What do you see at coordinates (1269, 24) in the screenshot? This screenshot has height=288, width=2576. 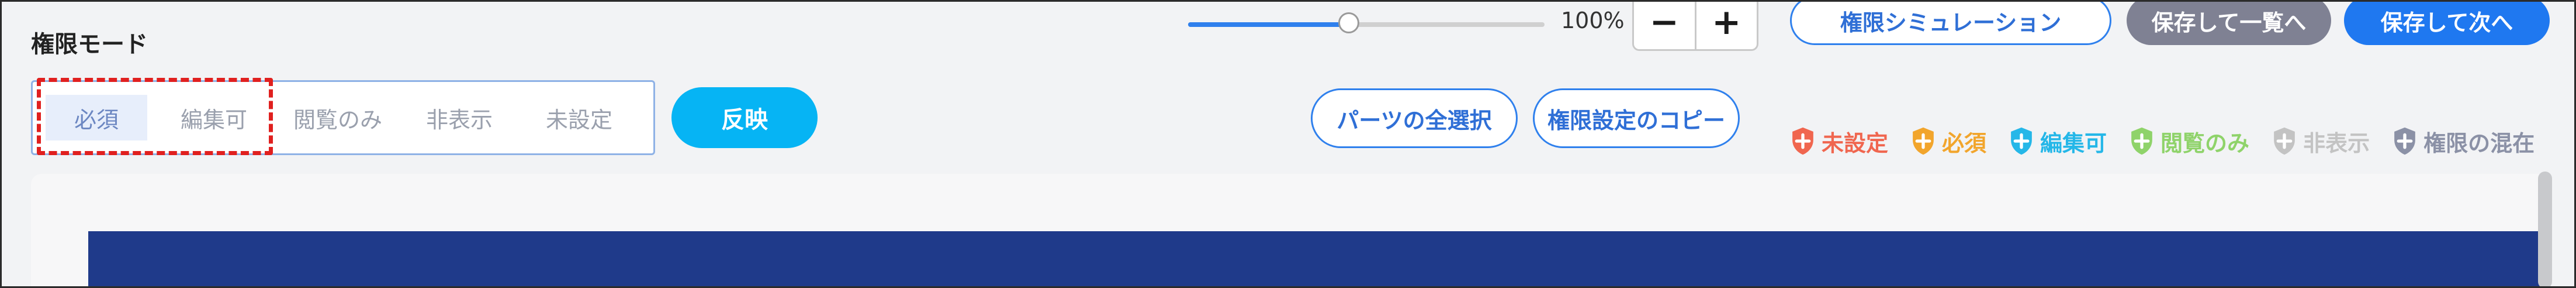 I see `zoom-slider-fill` at bounding box center [1269, 24].